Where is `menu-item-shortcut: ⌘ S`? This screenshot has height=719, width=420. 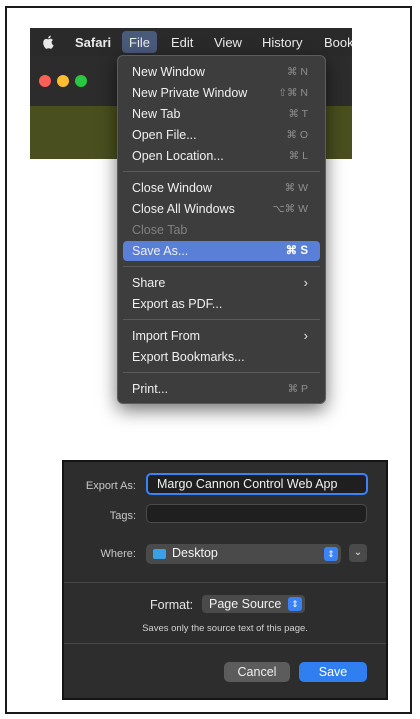
menu-item-shortcut: ⌘ S is located at coordinates (296, 251).